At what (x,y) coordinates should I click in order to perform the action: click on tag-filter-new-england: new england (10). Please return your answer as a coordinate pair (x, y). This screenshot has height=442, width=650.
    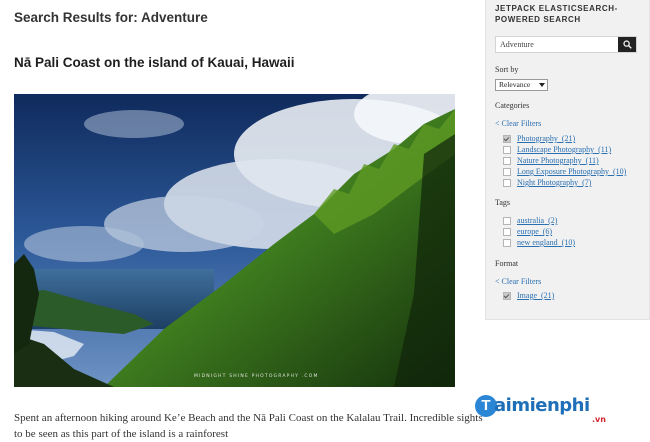
    Looking at the image, I should click on (539, 242).